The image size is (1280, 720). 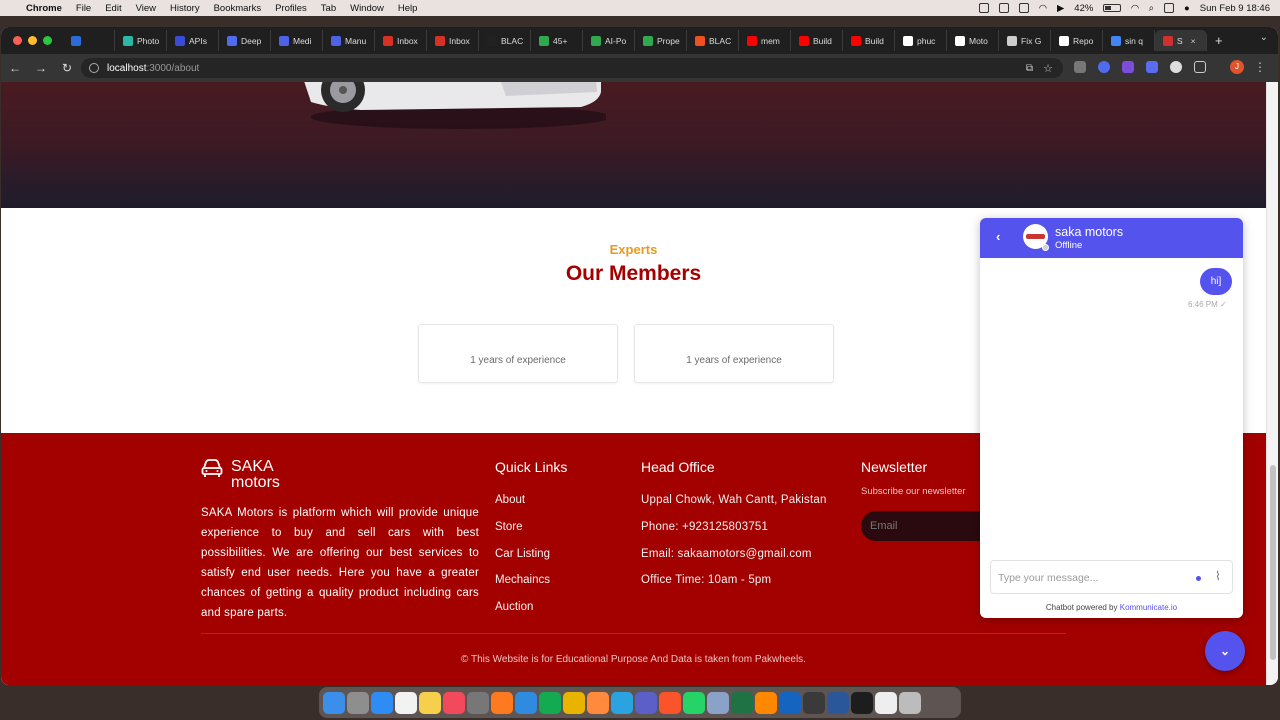 What do you see at coordinates (1077, 40) in the screenshot?
I see `browser-tab: Repo` at bounding box center [1077, 40].